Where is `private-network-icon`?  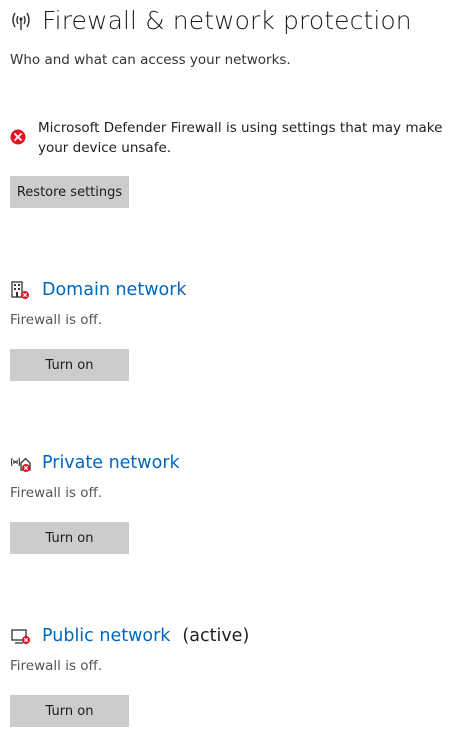 private-network-icon is located at coordinates (20, 464).